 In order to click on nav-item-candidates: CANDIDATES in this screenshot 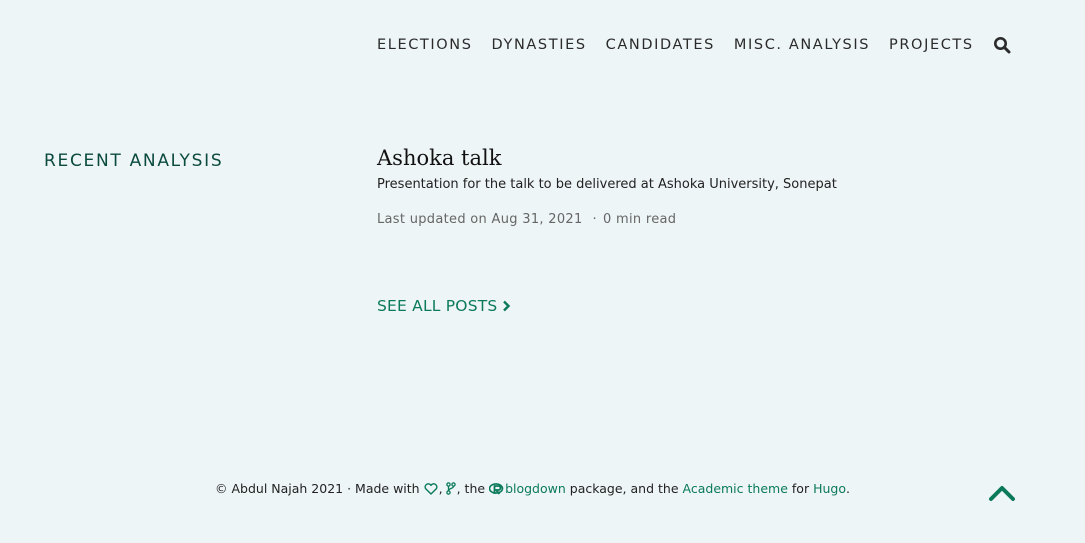, I will do `click(660, 45)`.